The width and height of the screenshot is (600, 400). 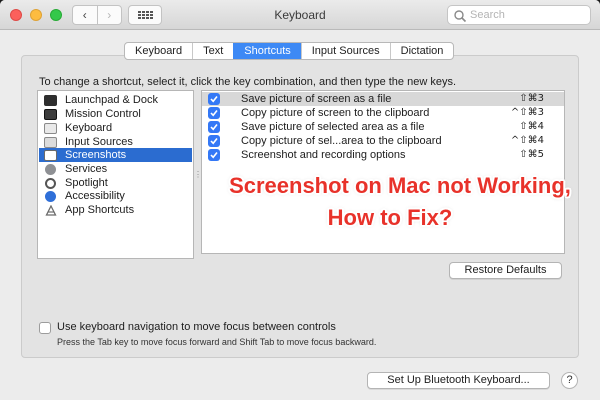 I want to click on search-field: Search, so click(x=519, y=15).